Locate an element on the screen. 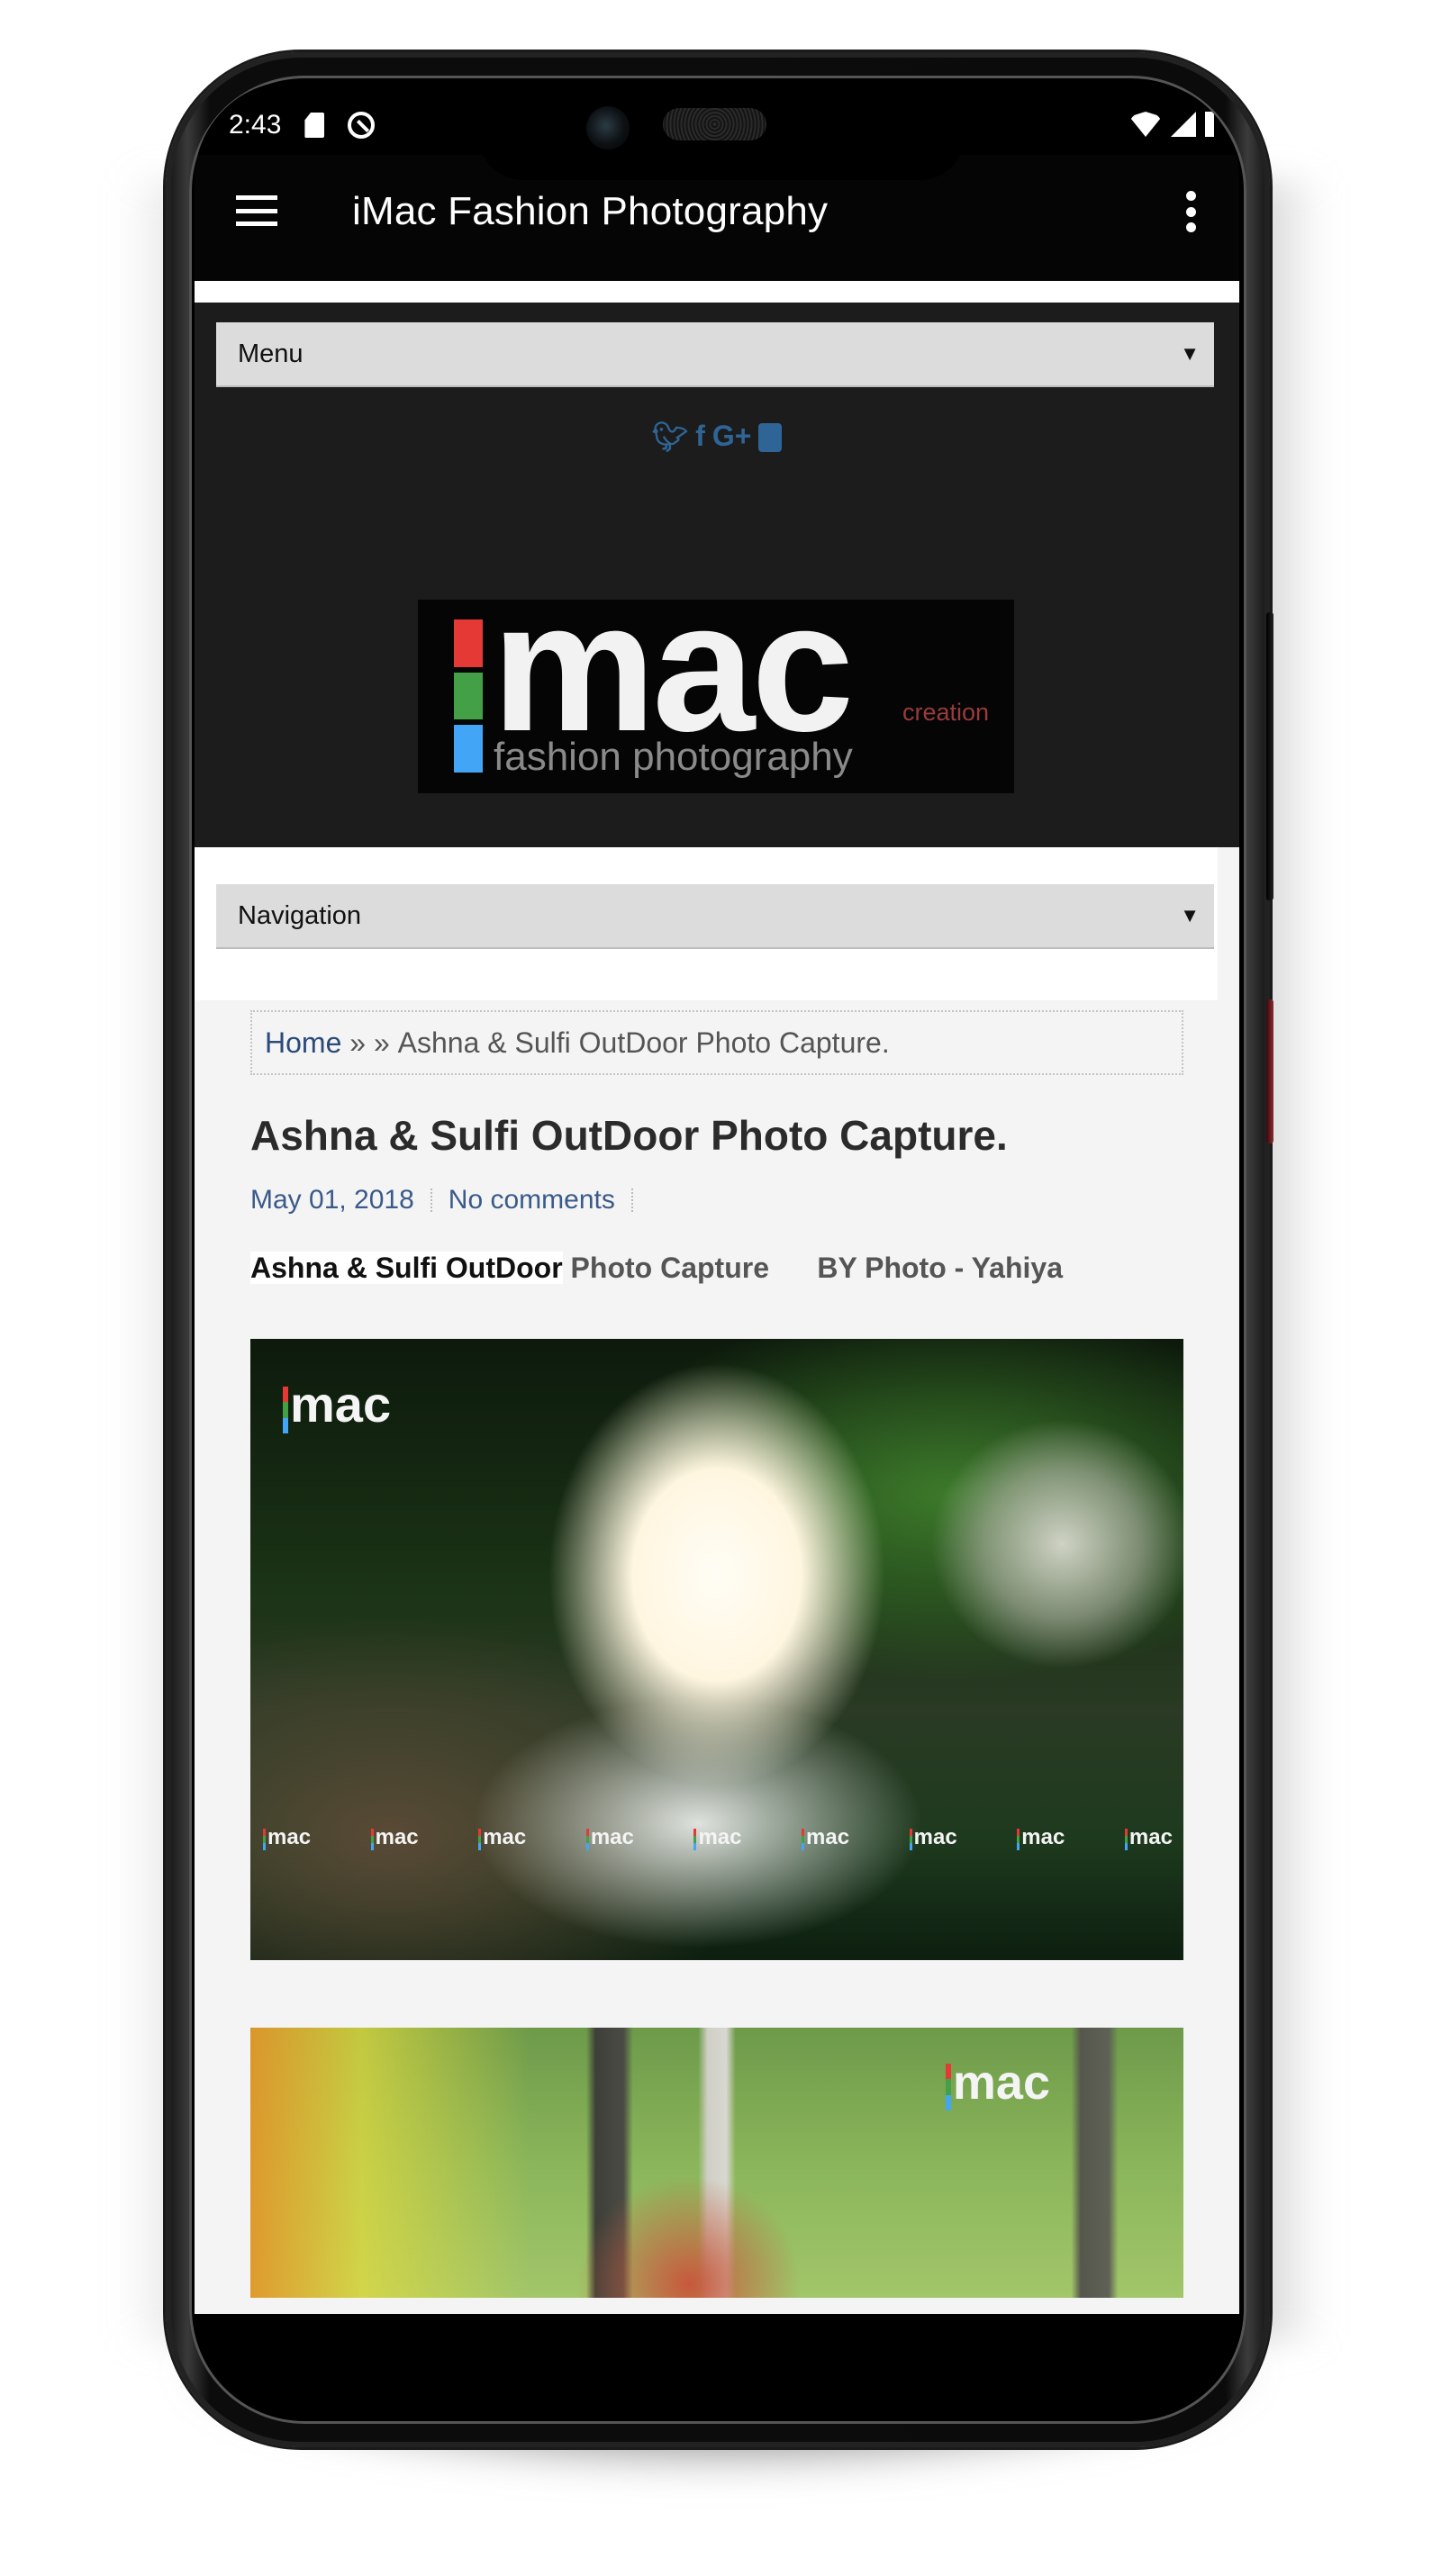 The height and width of the screenshot is (2576, 1441). wifi-icon is located at coordinates (1145, 124).